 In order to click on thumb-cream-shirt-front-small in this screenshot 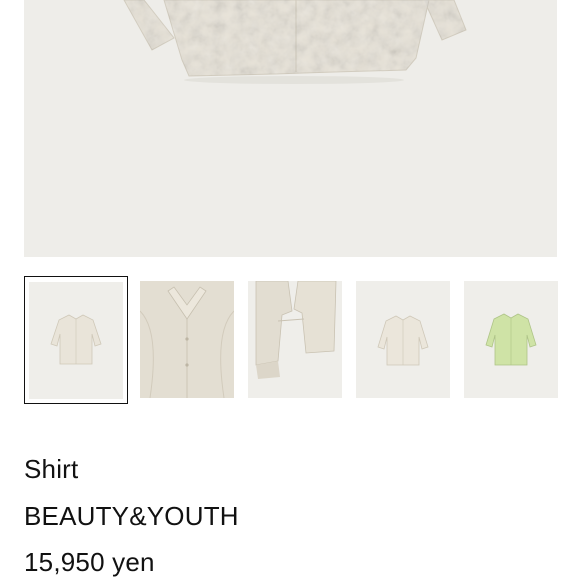, I will do `click(403, 339)`.